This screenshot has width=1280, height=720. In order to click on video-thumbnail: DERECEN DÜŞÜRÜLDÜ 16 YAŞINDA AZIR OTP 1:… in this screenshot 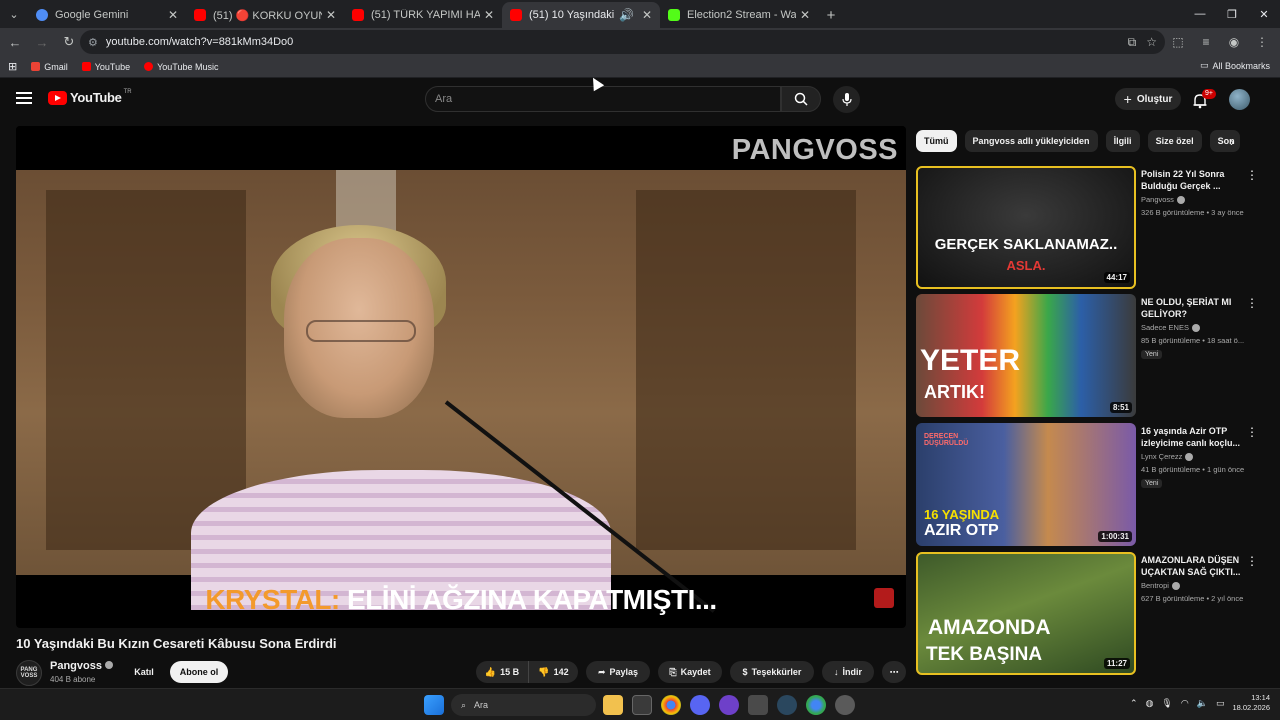, I will do `click(1026, 484)`.